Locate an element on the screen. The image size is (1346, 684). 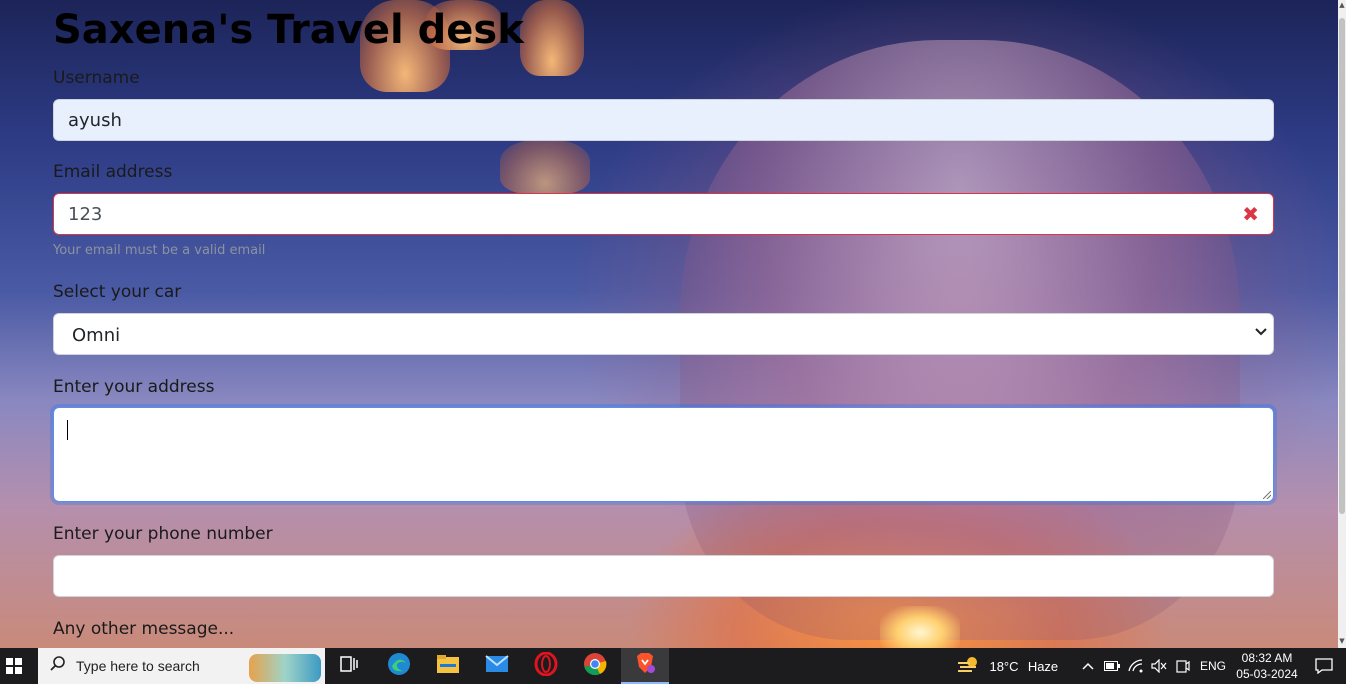
task-view-icon is located at coordinates (349, 666).